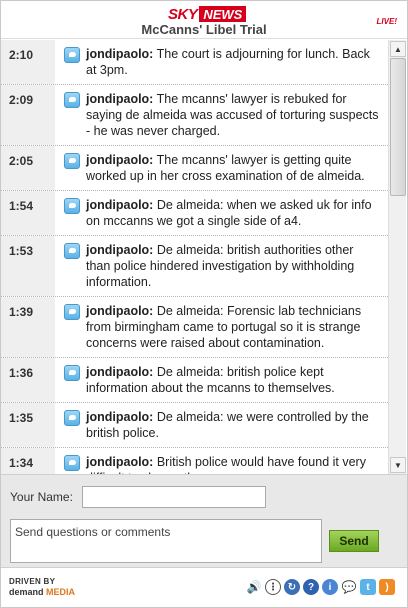 This screenshot has width=408, height=608. What do you see at coordinates (397, 257) in the screenshot?
I see `feed-scrollbar: ▲ ▼` at bounding box center [397, 257].